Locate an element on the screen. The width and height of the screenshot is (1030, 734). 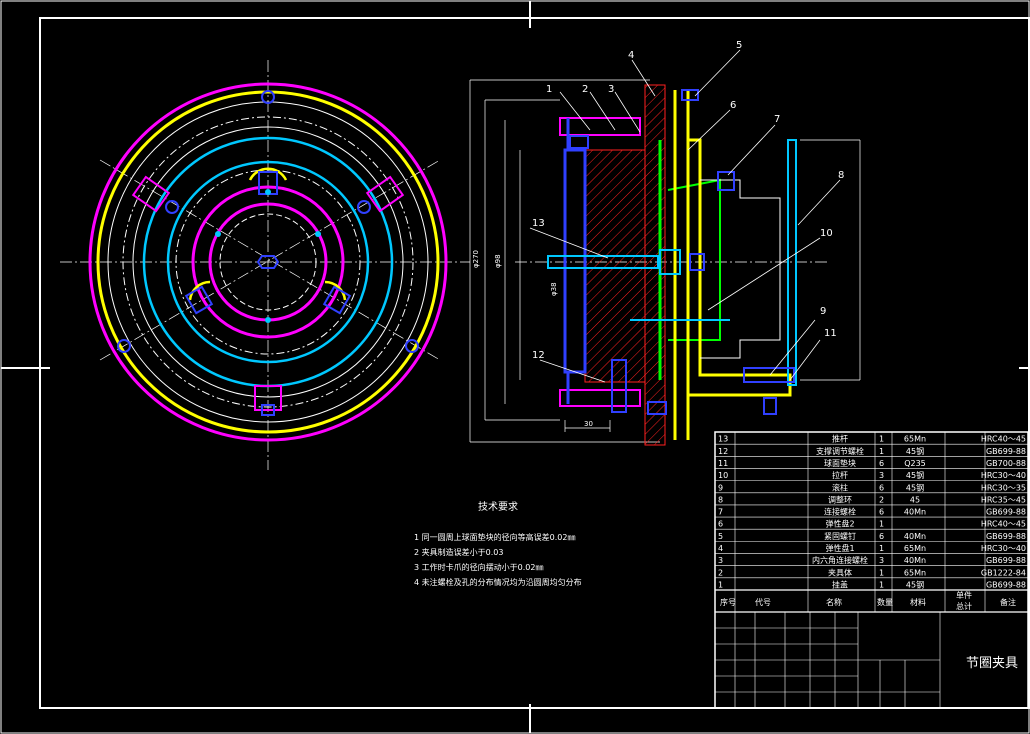
balloon-9: 9 is located at coordinates (823, 311).